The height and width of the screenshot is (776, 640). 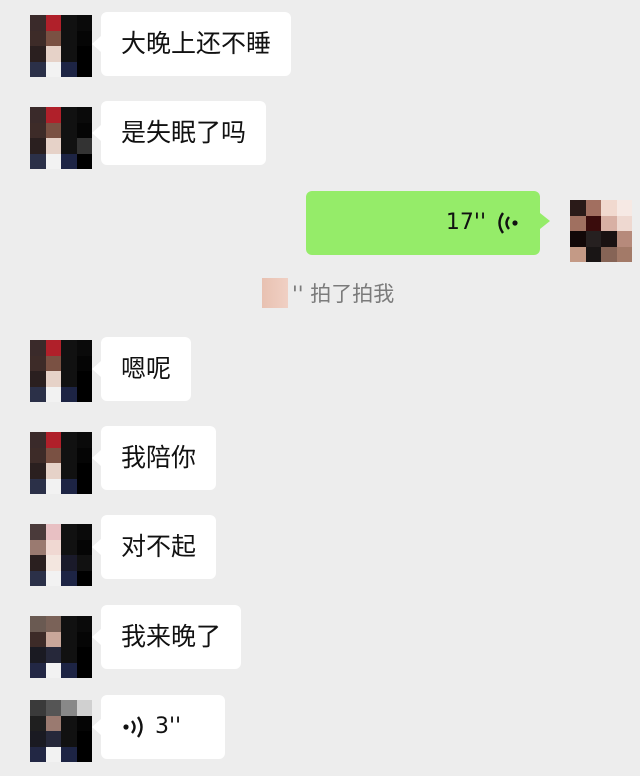 What do you see at coordinates (601, 231) in the screenshot?
I see `avatar-self` at bounding box center [601, 231].